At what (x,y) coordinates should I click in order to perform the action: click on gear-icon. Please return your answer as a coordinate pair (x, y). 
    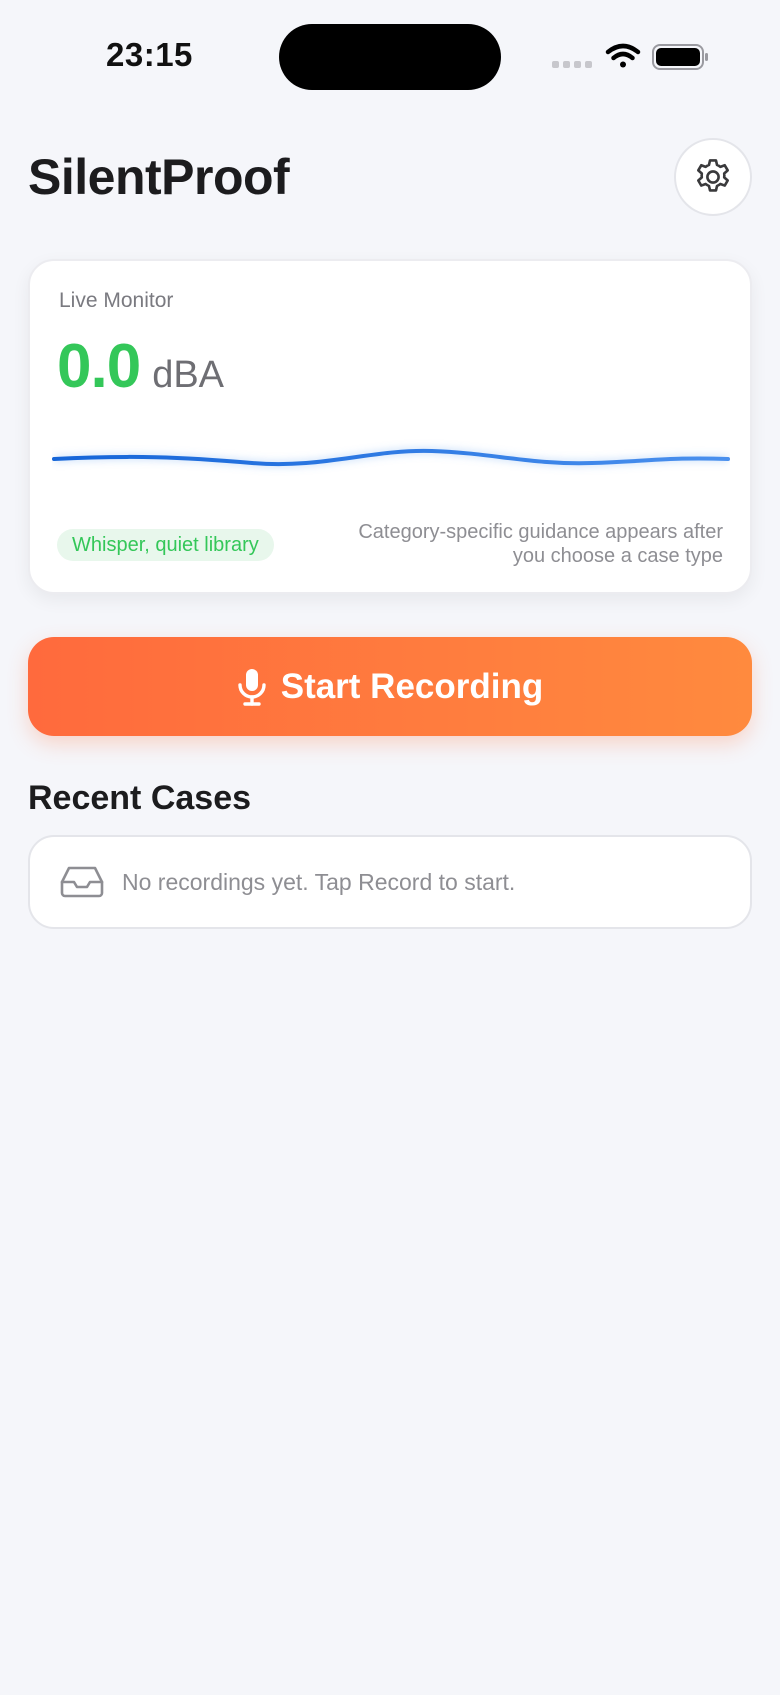
    Looking at the image, I should click on (713, 175).